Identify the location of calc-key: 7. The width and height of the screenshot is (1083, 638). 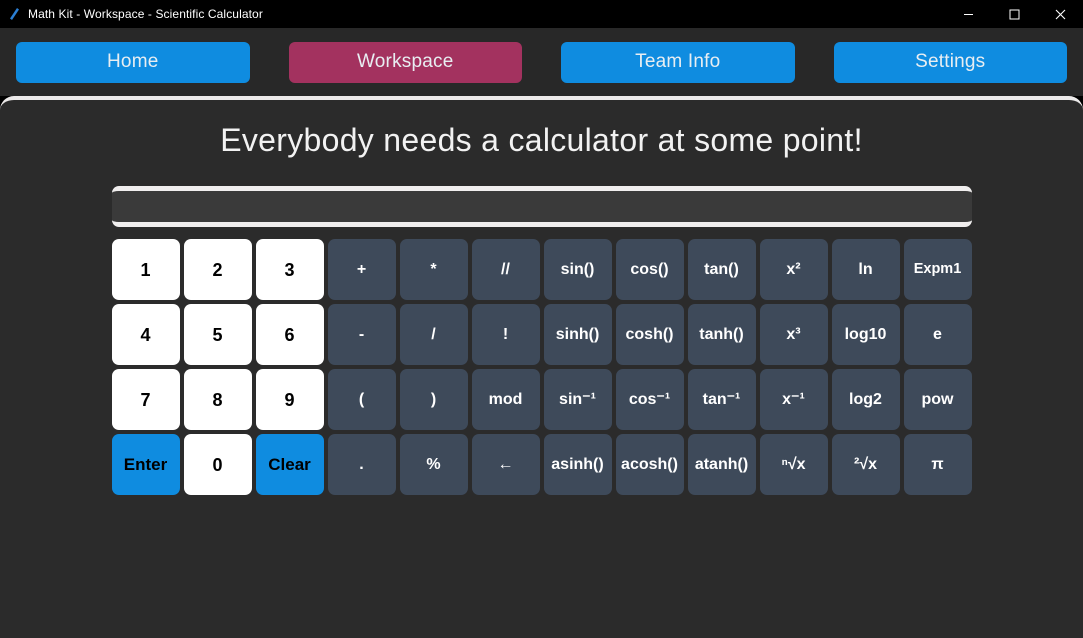
(145, 399).